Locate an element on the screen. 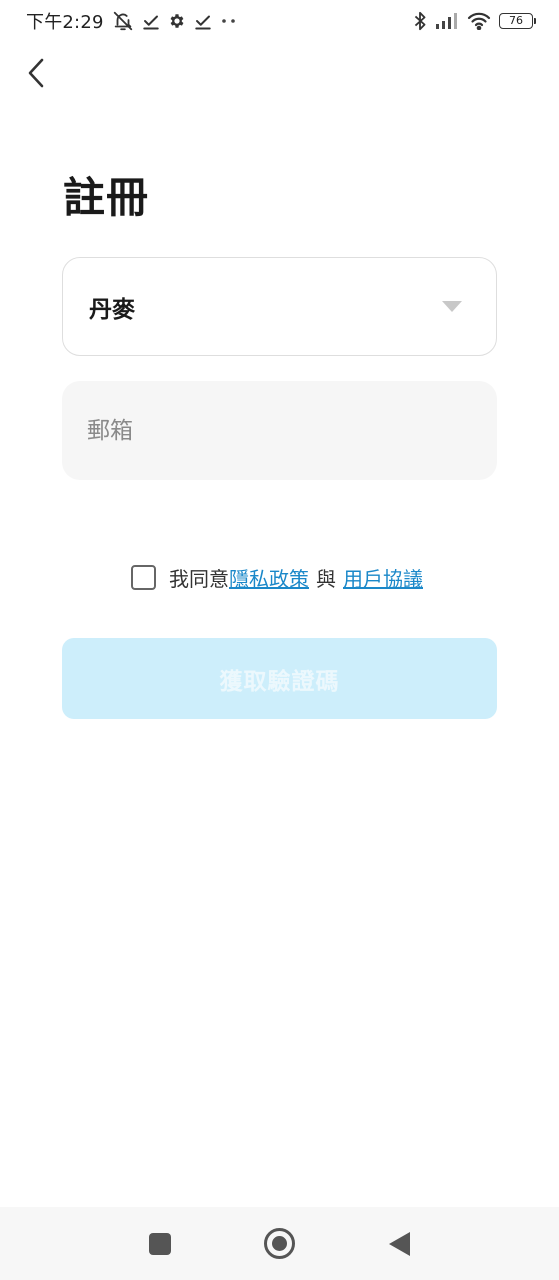 This screenshot has width=559, height=1280. terms-link: 用戶協議 is located at coordinates (383, 577).